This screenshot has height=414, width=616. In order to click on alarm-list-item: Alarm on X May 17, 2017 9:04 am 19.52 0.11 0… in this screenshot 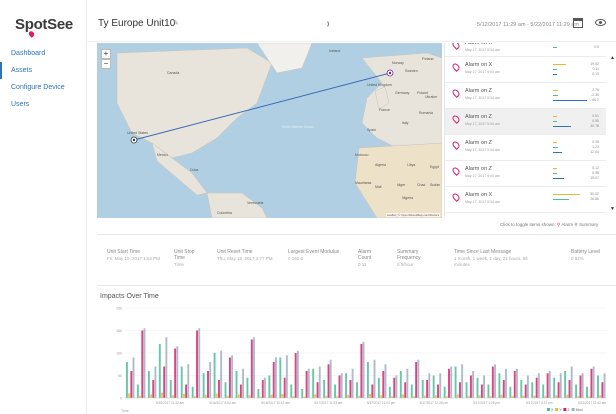, I will do `click(525, 70)`.